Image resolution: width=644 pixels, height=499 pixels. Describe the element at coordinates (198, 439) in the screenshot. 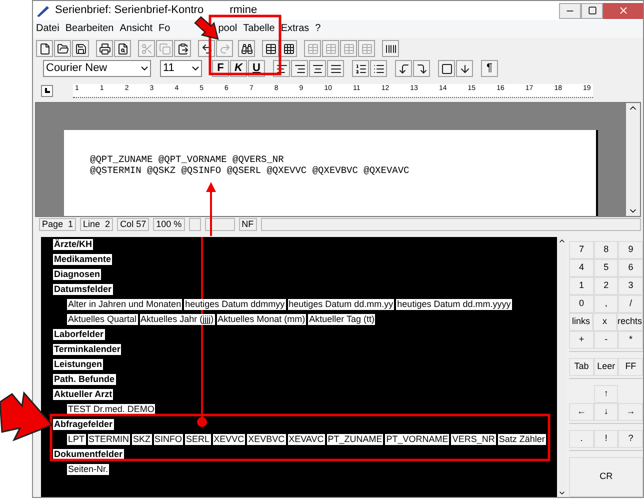

I see `field-chip: SERL` at that location.